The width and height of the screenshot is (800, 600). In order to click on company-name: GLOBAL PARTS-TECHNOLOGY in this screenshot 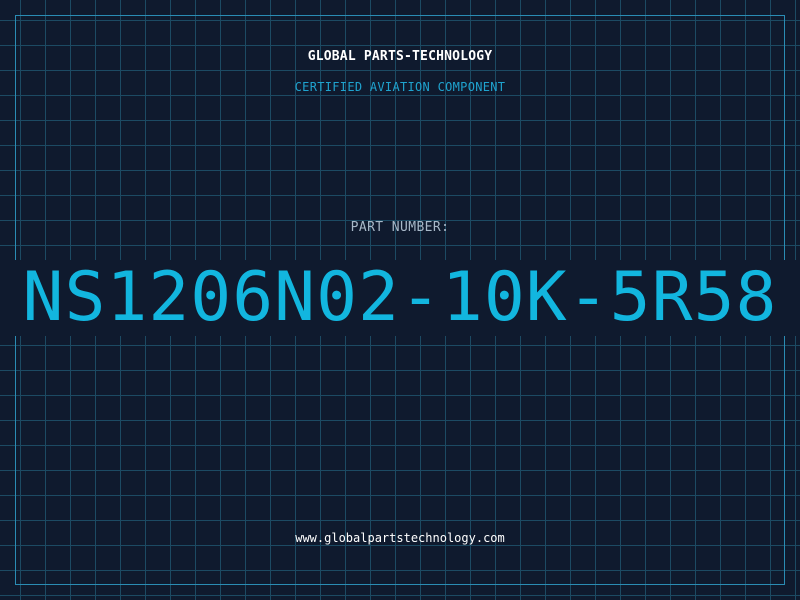, I will do `click(400, 56)`.